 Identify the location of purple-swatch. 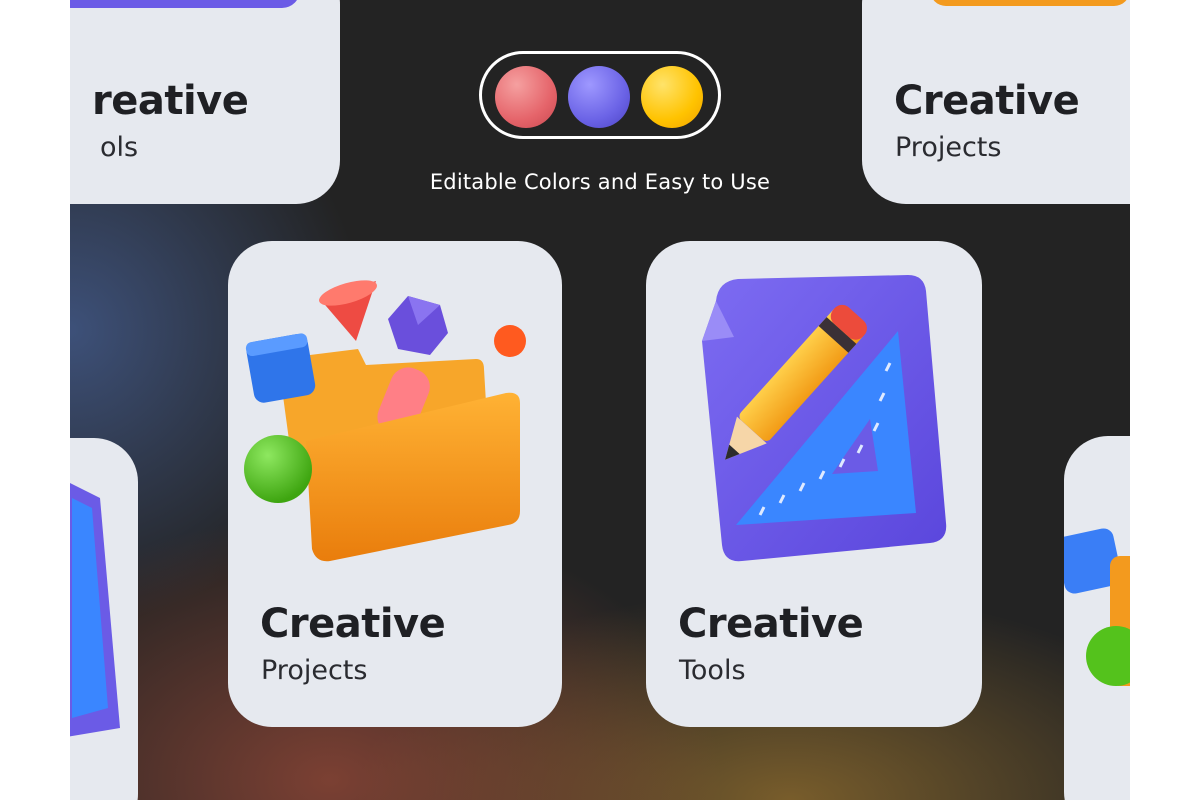
(599, 97).